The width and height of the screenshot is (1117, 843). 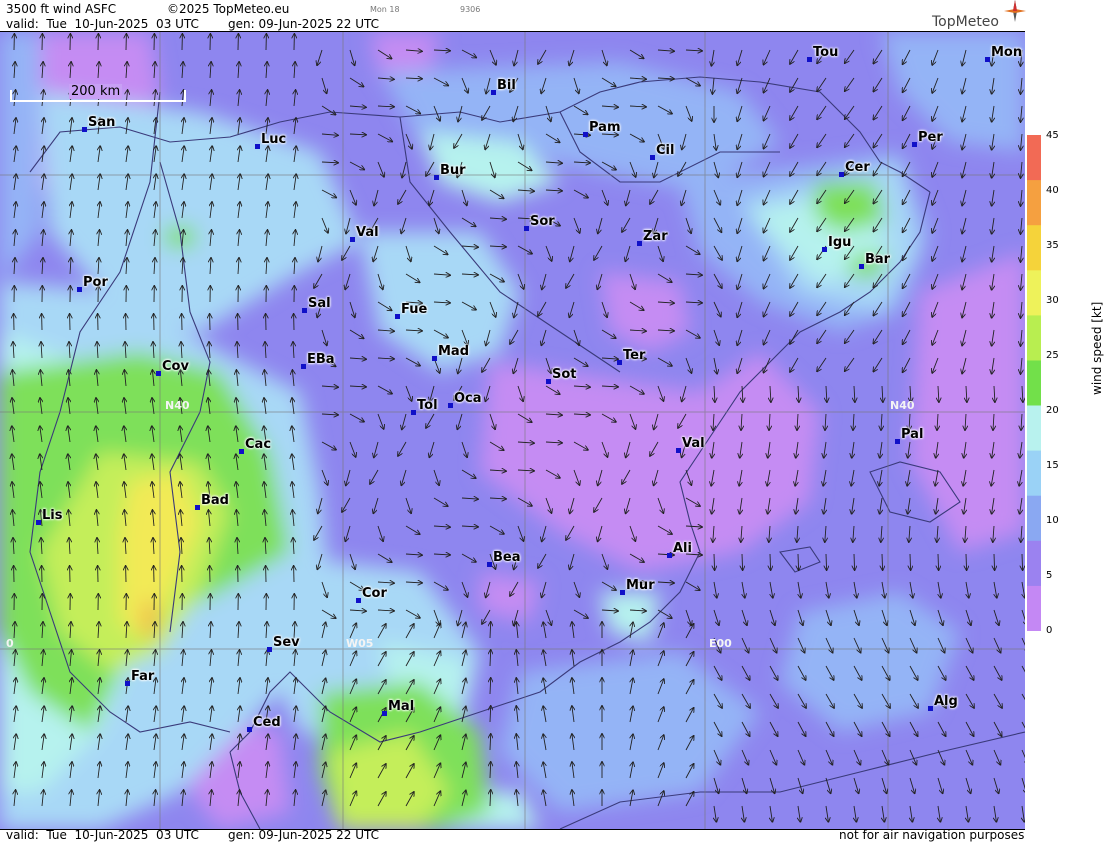 What do you see at coordinates (98, 123) in the screenshot?
I see `city-label-san: San` at bounding box center [98, 123].